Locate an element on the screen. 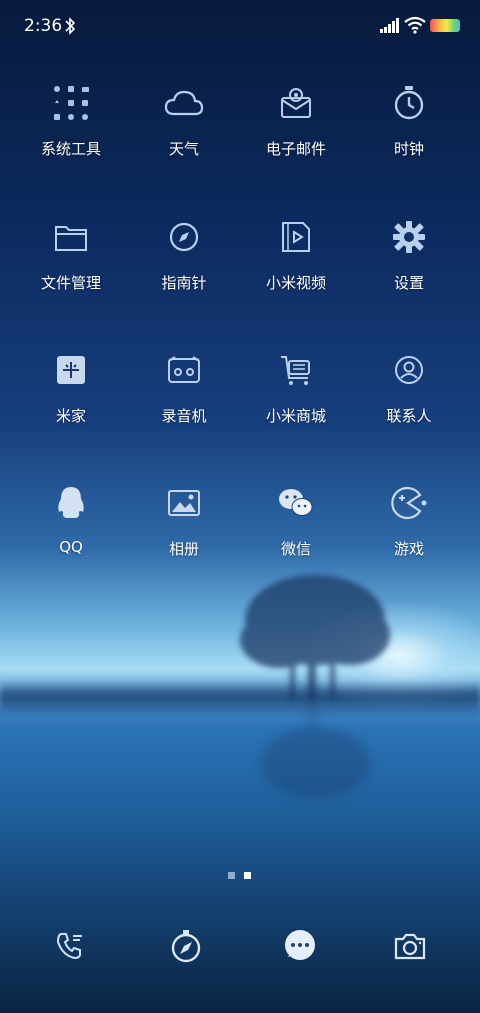  app-weather: 天气 is located at coordinates (184, 133).